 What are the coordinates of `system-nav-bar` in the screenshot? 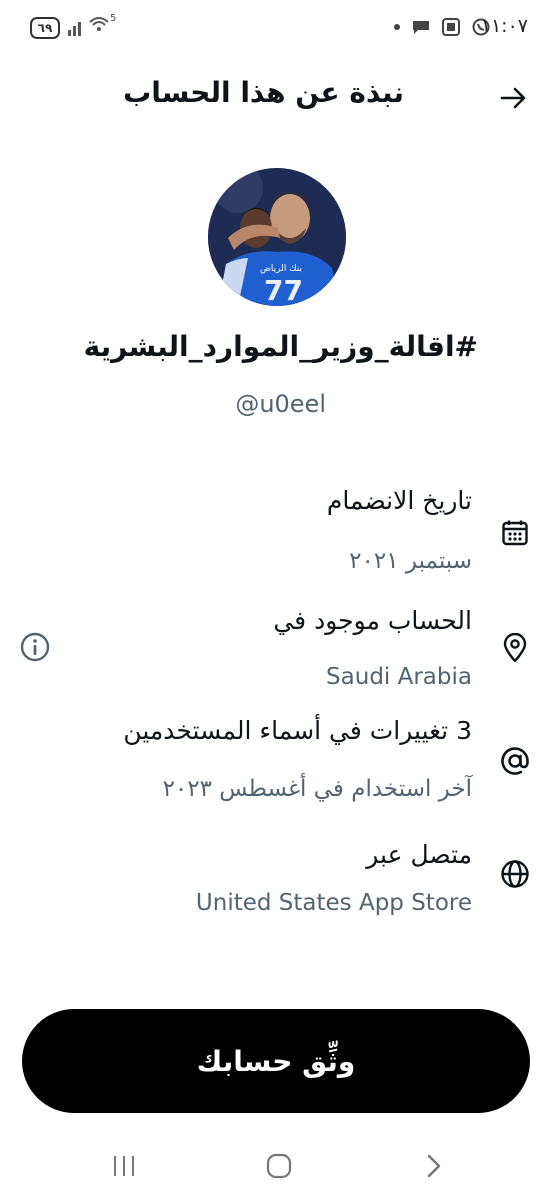 It's located at (277, 1165).